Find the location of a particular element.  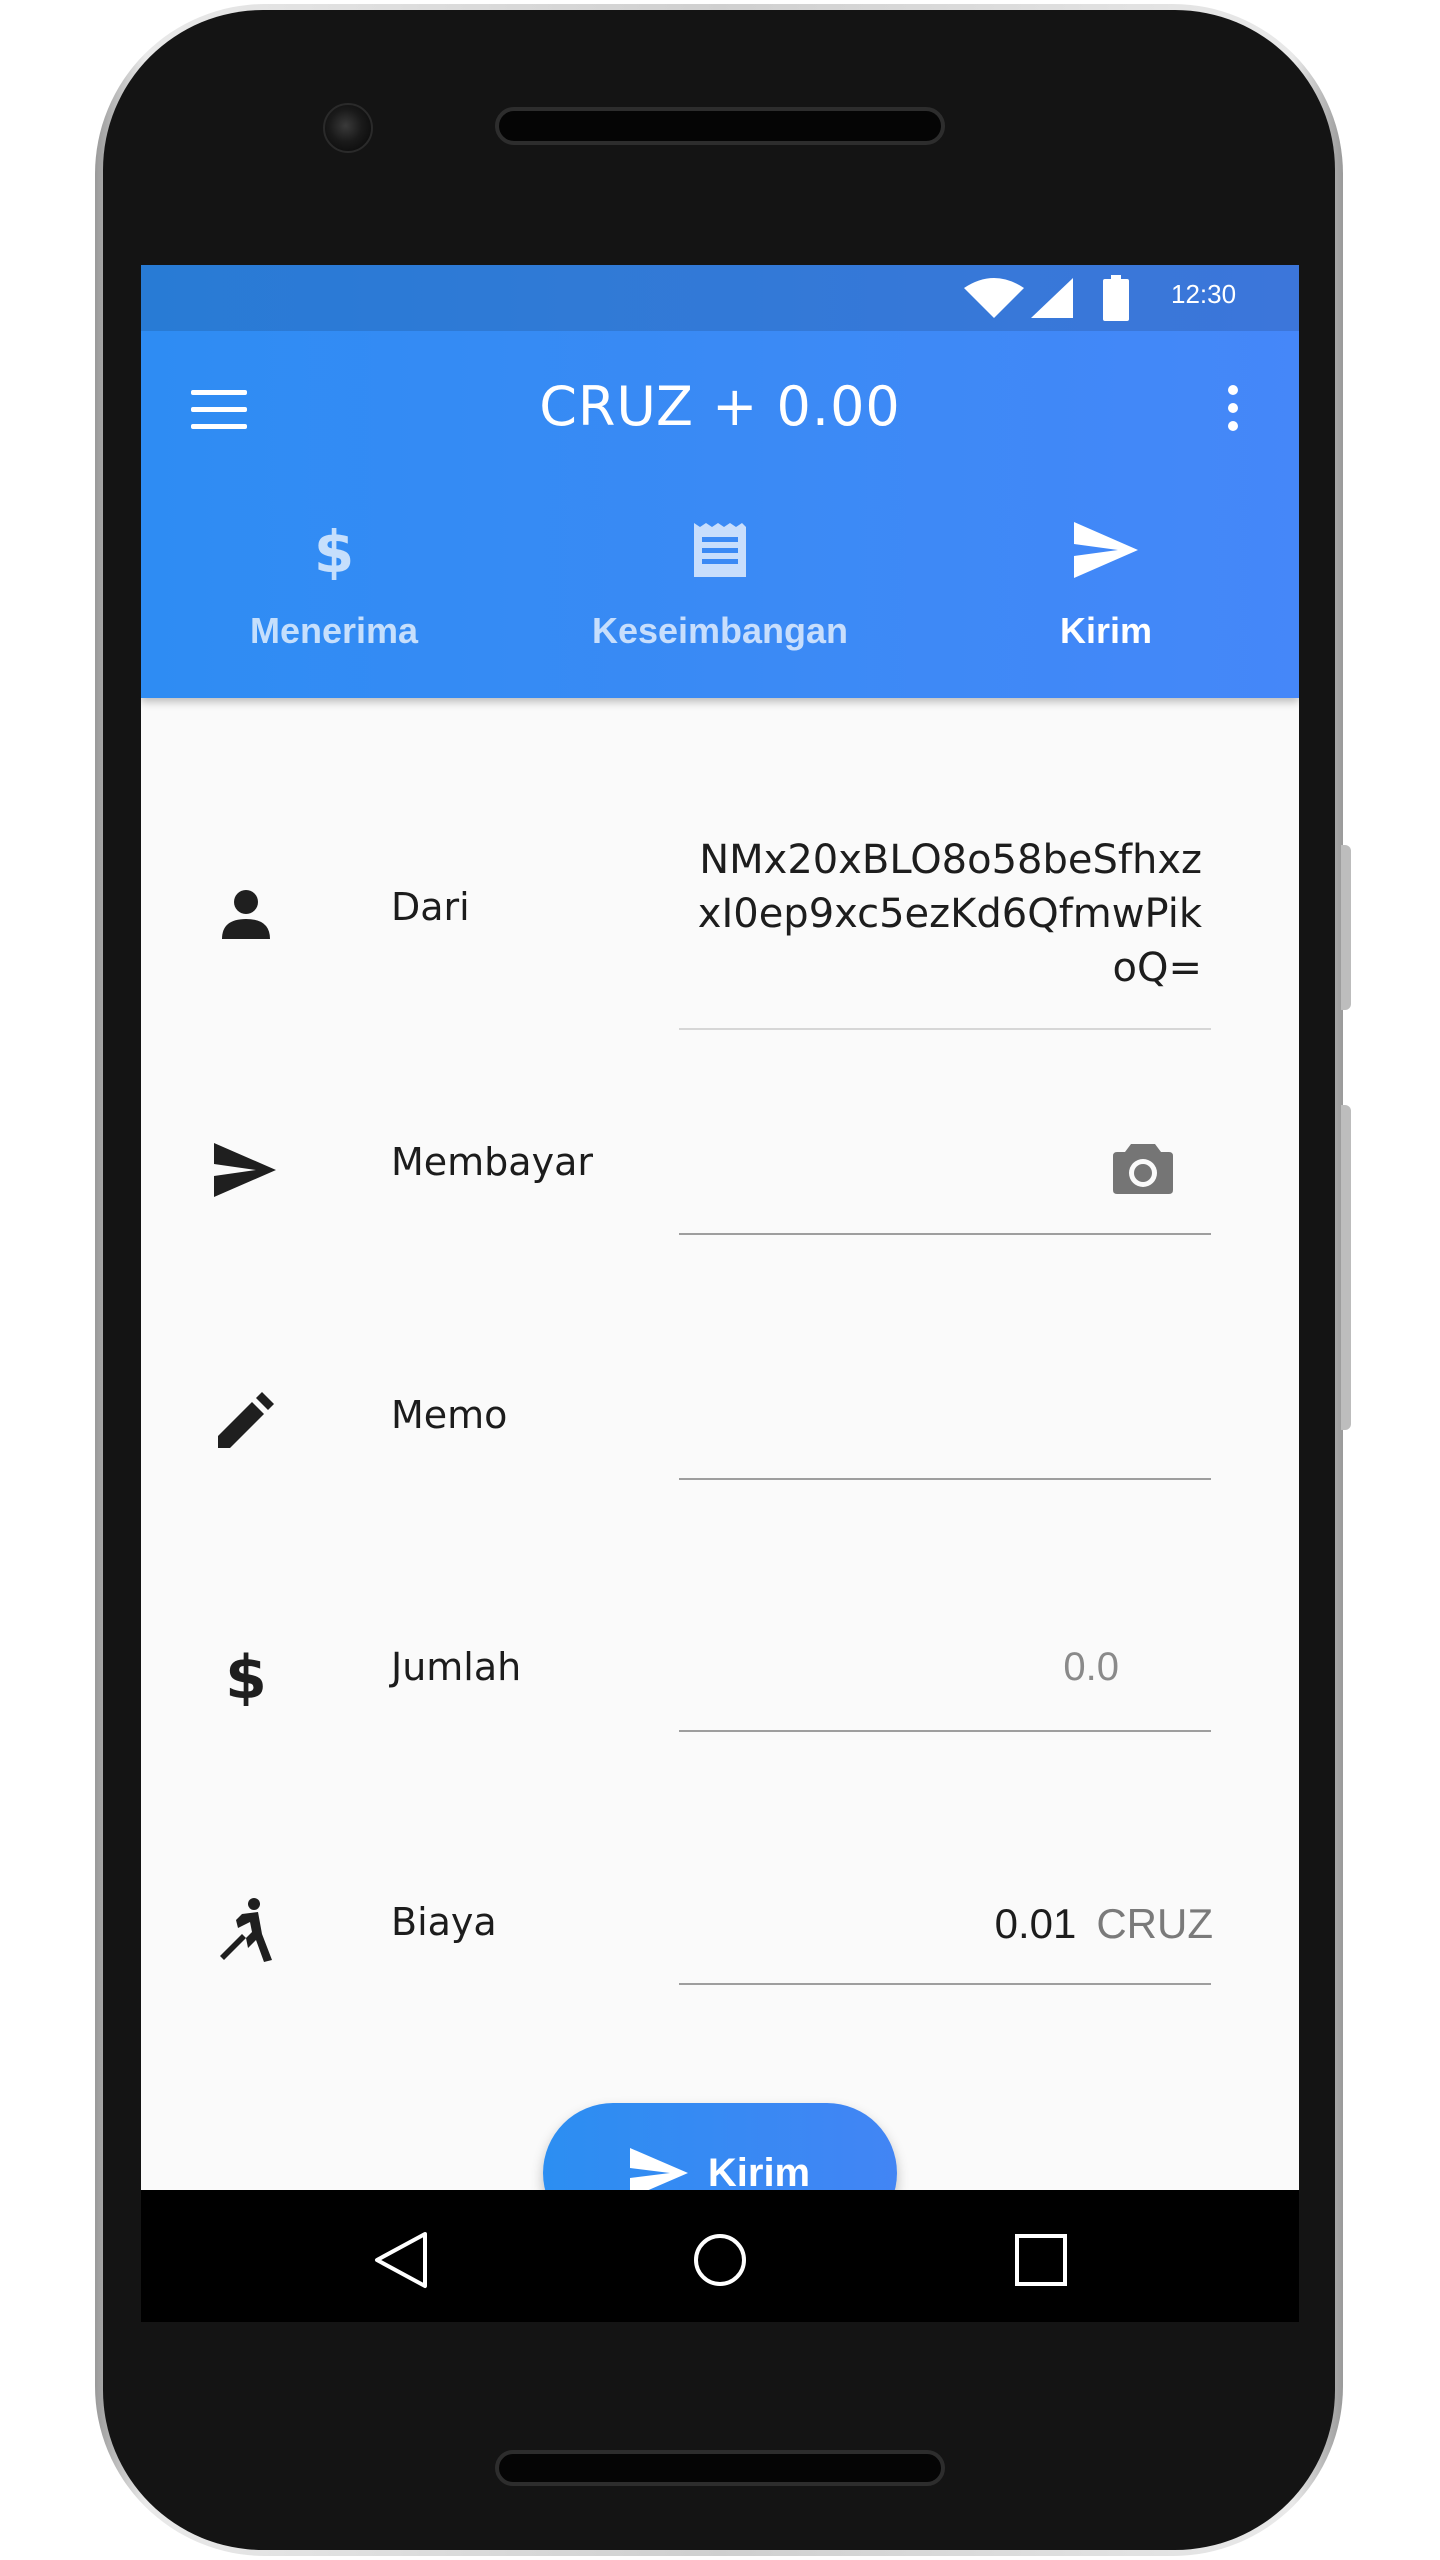

back-button is located at coordinates (401, 2260).